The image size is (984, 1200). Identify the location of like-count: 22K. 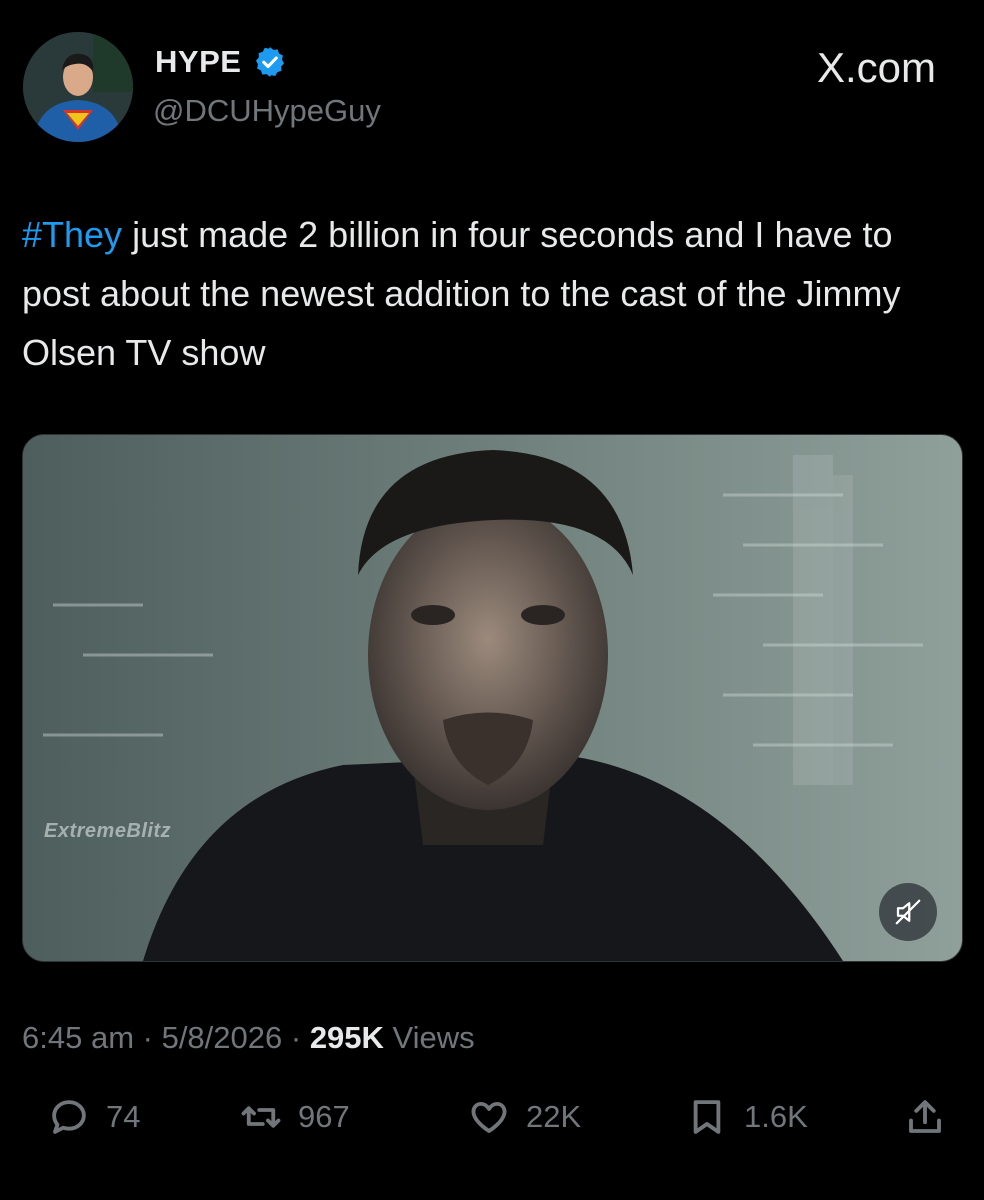
(554, 1116).